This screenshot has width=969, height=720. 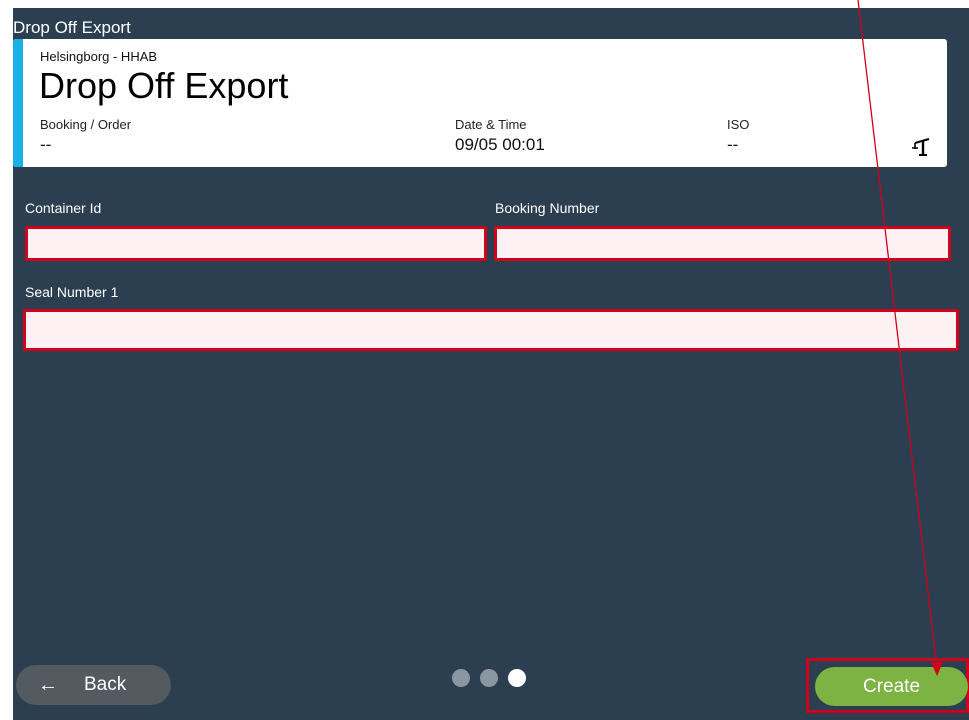 What do you see at coordinates (547, 208) in the screenshot?
I see `booking-number-label: Booking Number` at bounding box center [547, 208].